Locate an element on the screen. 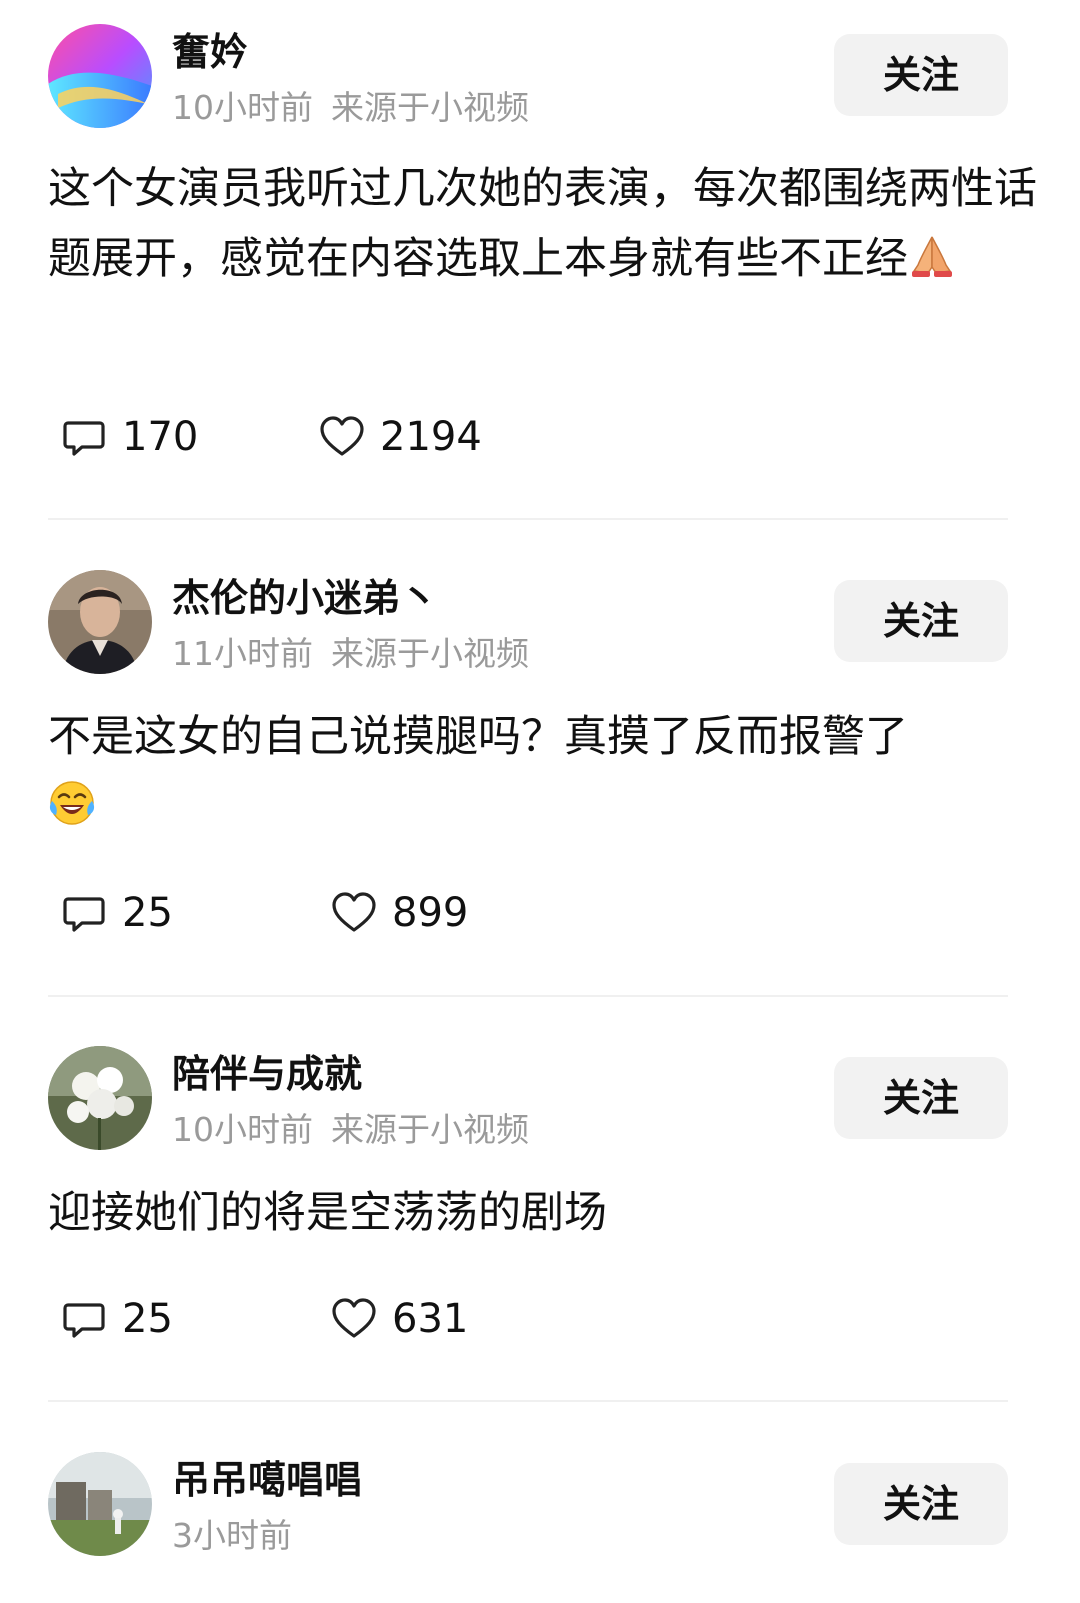  post-stats: 170 2194 is located at coordinates (360, 437).